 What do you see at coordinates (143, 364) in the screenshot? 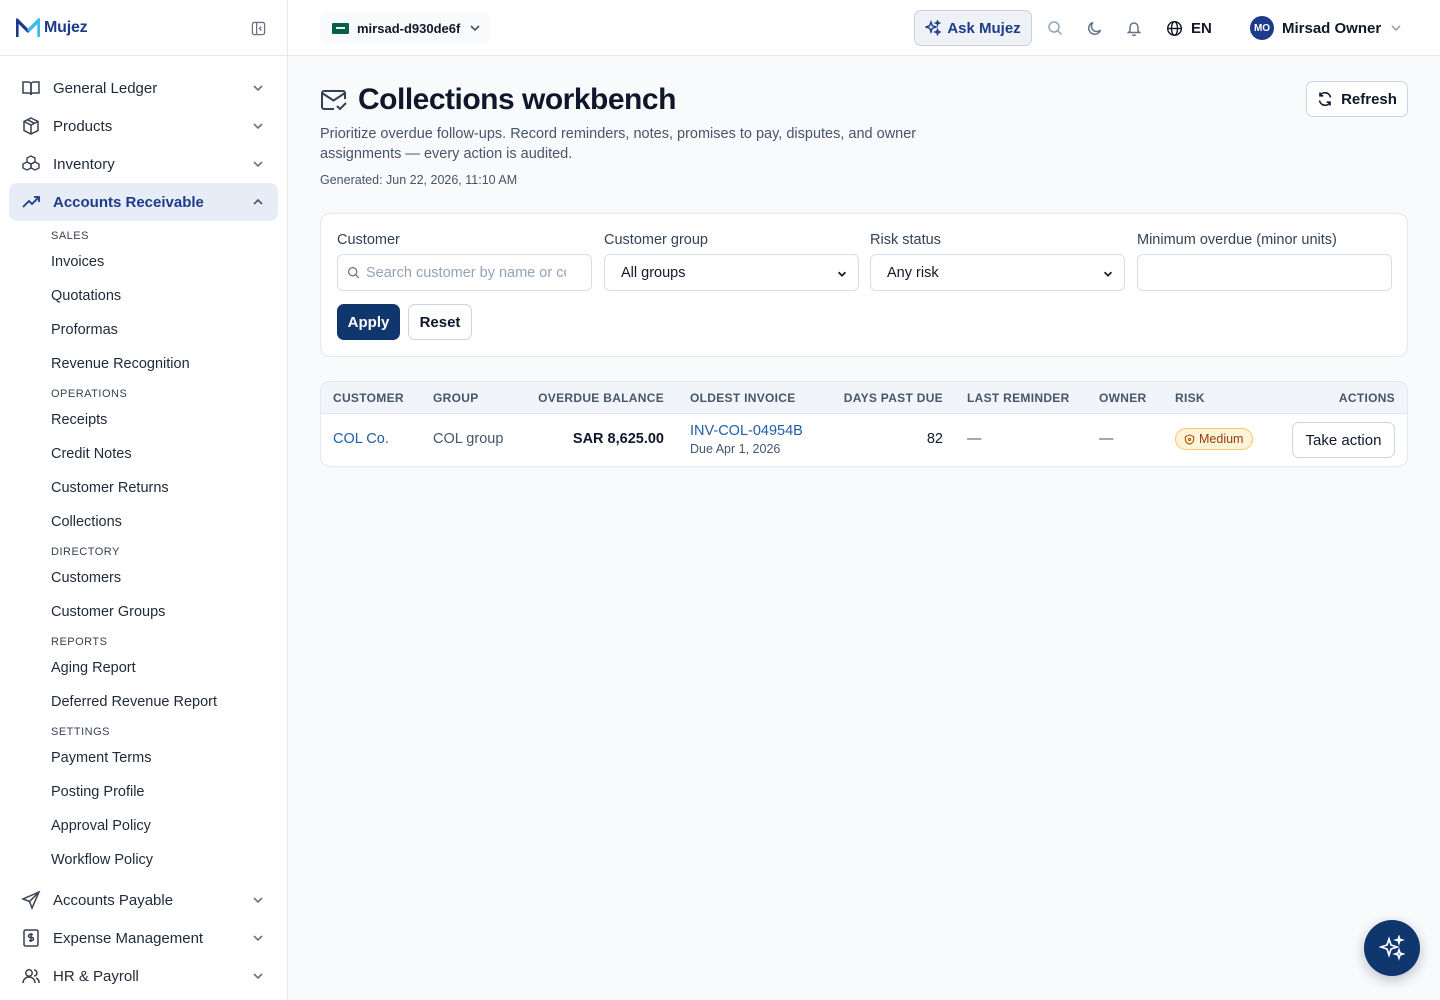
I see `sidebar-item-revenue-recognition: Revenue Recognition` at bounding box center [143, 364].